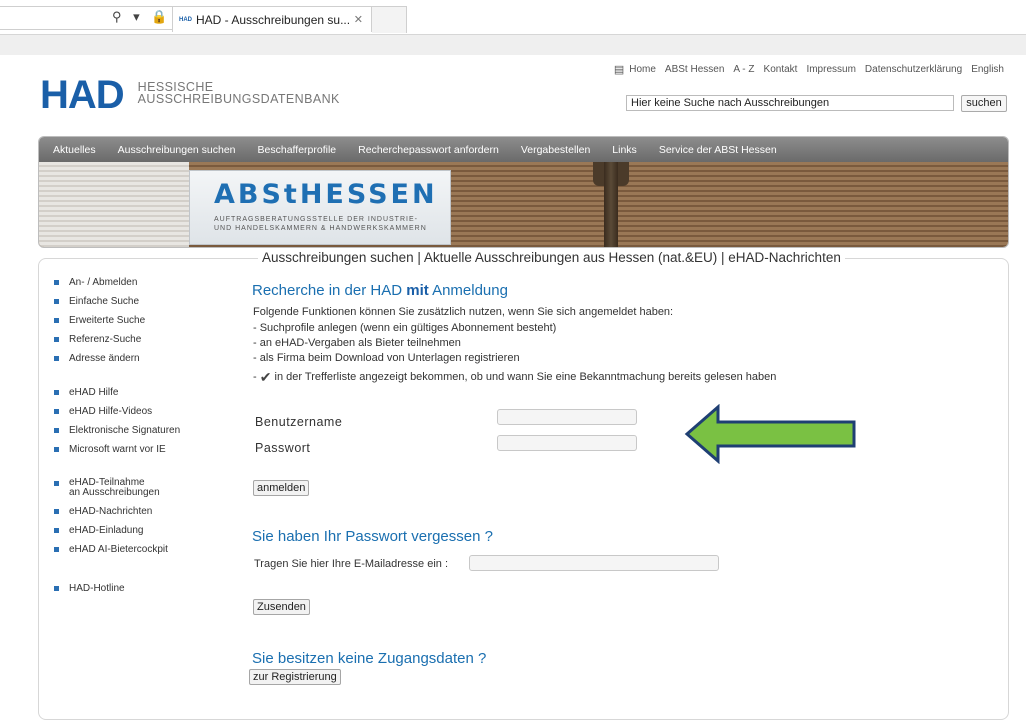  I want to click on heading-bold: mit, so click(417, 290).